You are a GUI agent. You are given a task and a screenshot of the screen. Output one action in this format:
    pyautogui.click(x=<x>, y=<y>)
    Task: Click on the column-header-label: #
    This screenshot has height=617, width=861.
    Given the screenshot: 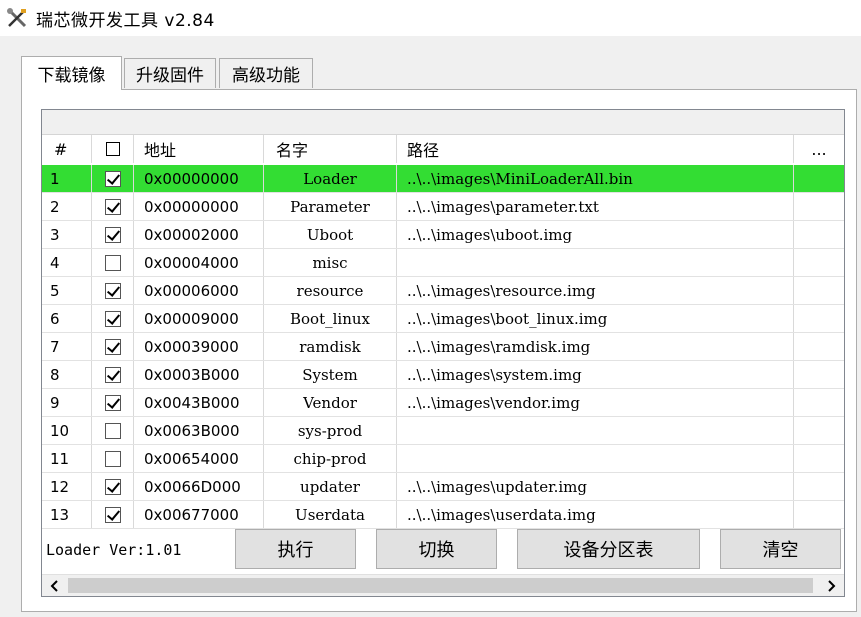 What is the action you would take?
    pyautogui.click(x=61, y=149)
    